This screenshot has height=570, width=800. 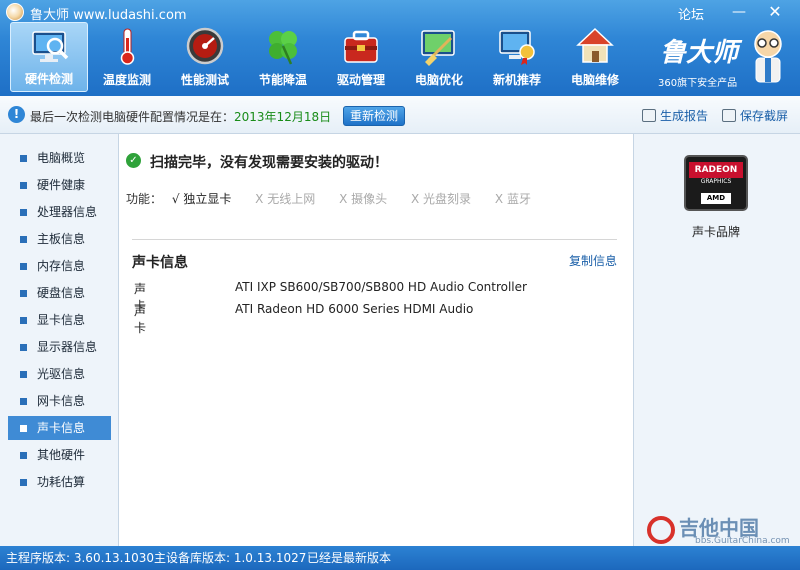 I want to click on new-pc-medal-icon, so click(x=517, y=47).